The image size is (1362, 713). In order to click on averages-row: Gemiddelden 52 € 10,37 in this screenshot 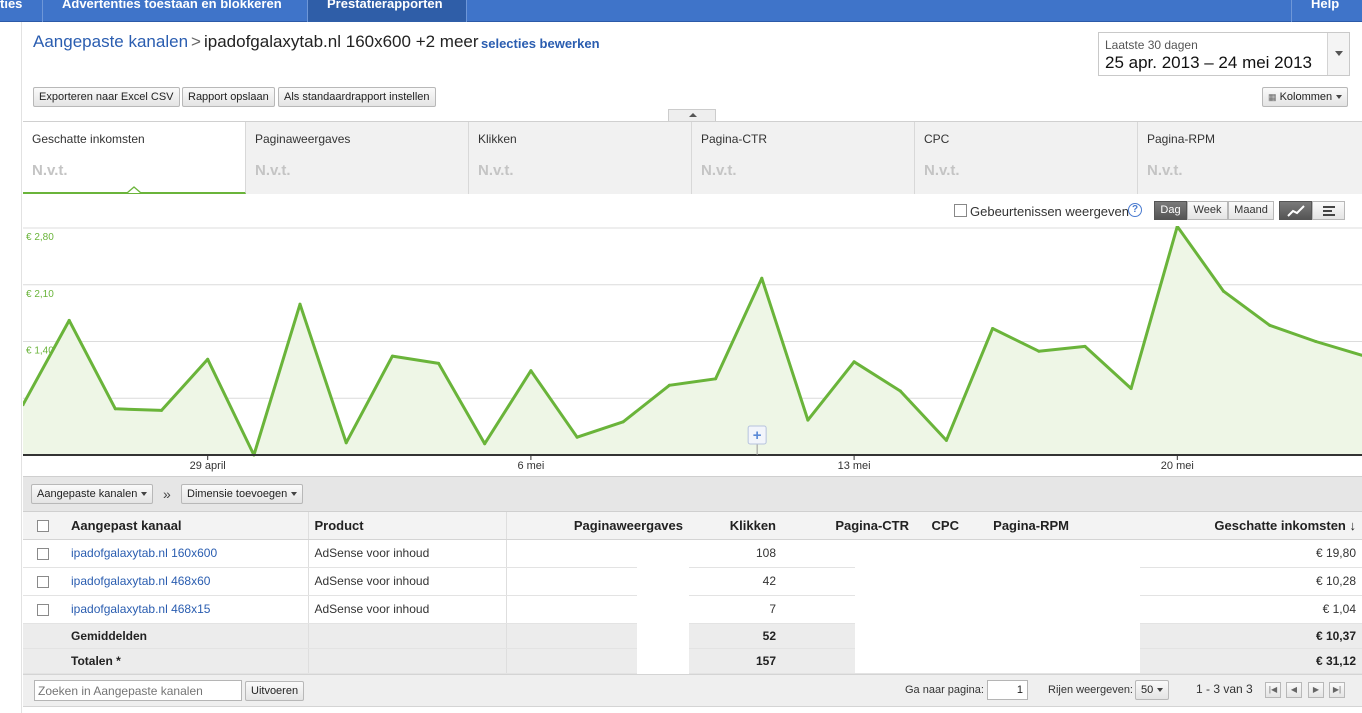, I will do `click(692, 636)`.